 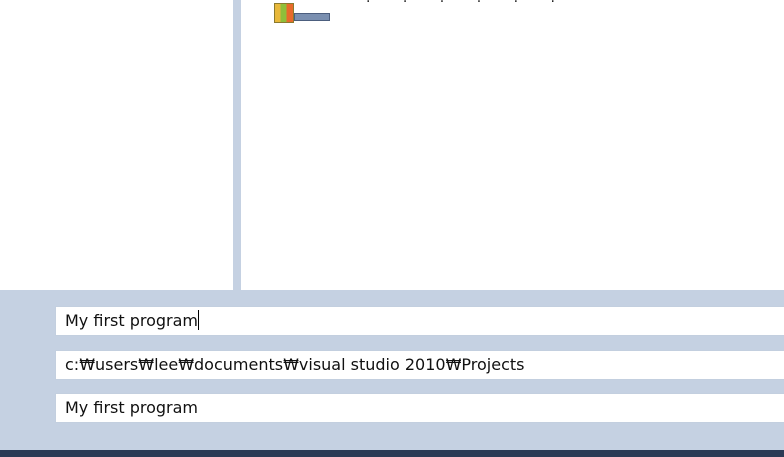 What do you see at coordinates (132, 320) in the screenshot?
I see `project-name-value: My first program` at bounding box center [132, 320].